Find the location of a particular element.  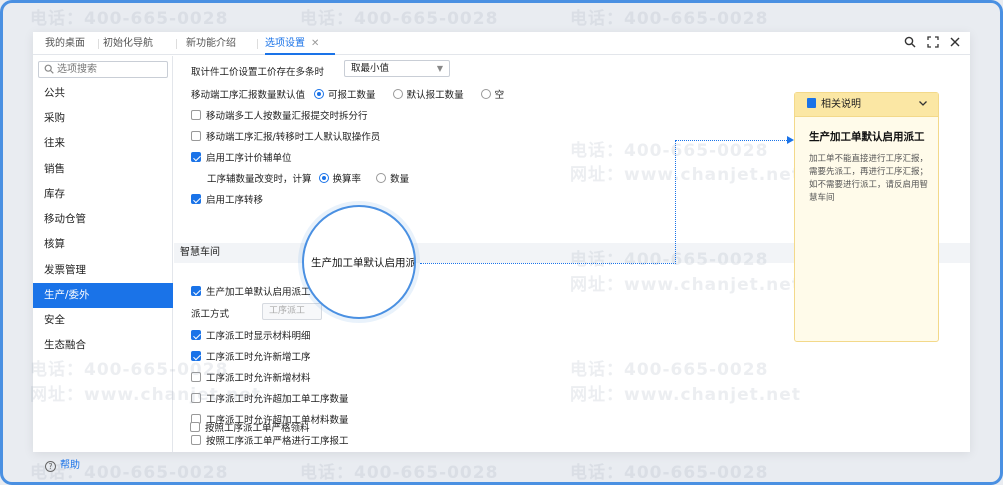

radio-label: 换算率 is located at coordinates (347, 179).